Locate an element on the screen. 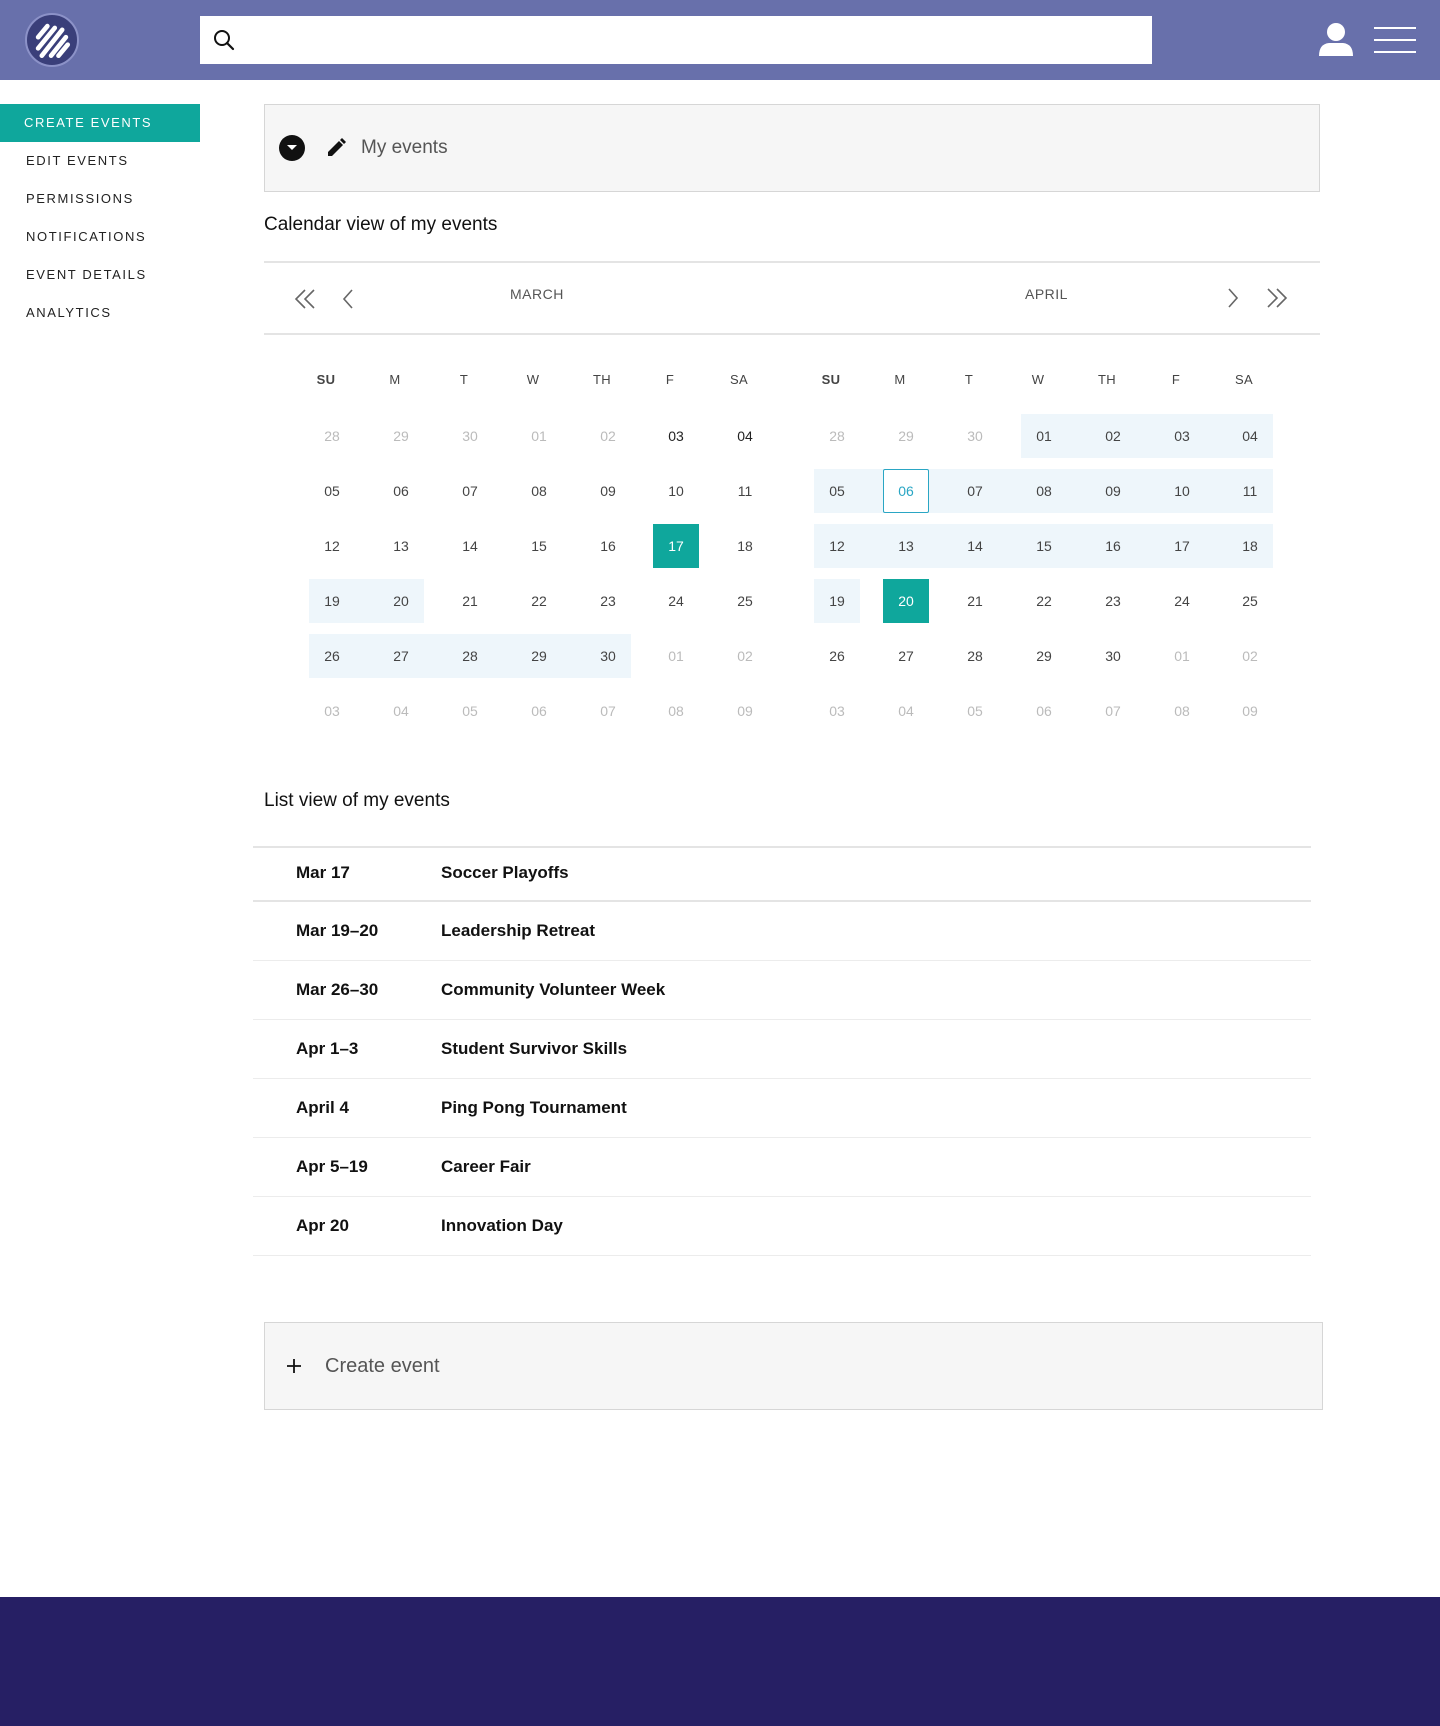 This screenshot has height=1726, width=1440. sidebar-item-permissions: PERMISSIONS is located at coordinates (100, 199).